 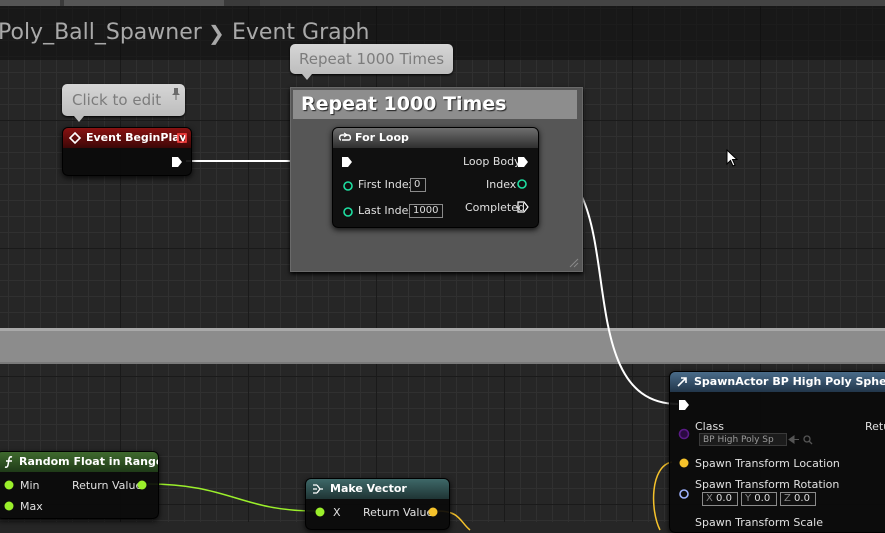 What do you see at coordinates (377, 504) in the screenshot?
I see `make-vector-node: Make Vector X Return Value` at bounding box center [377, 504].